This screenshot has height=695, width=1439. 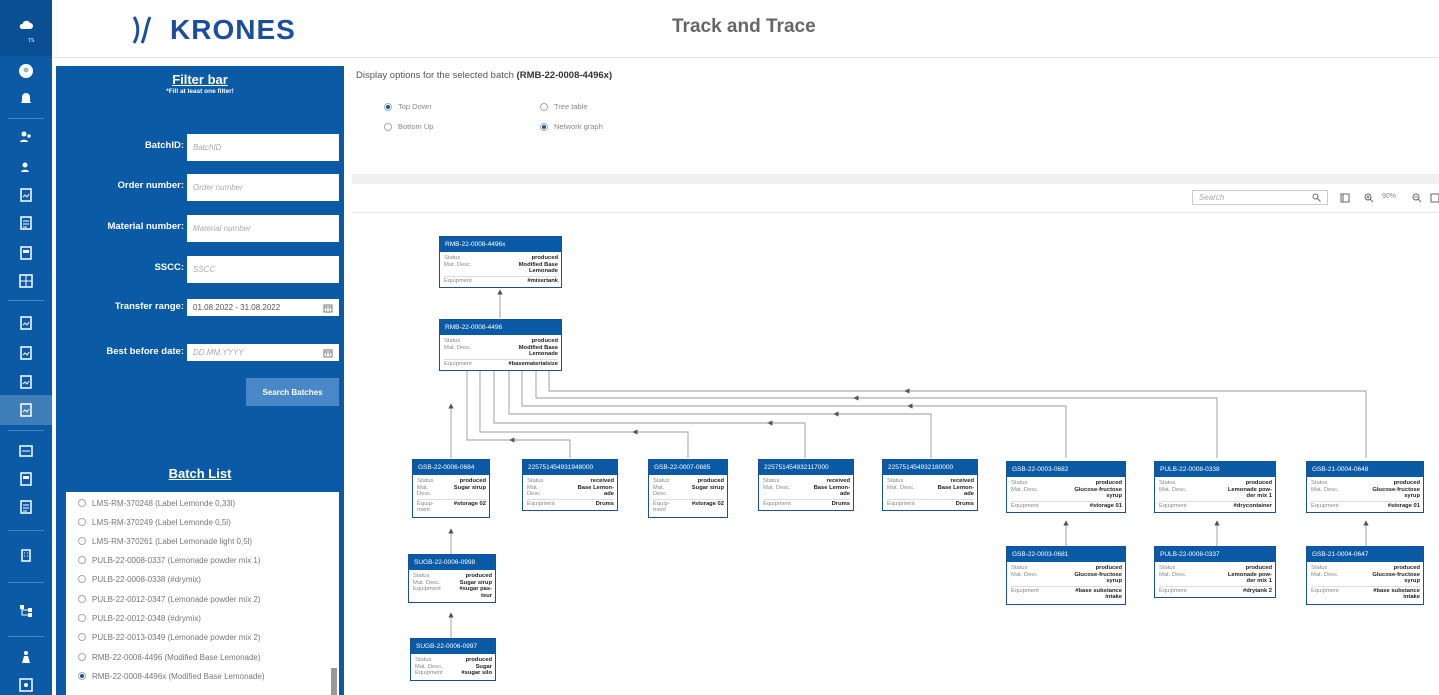 I want to click on best-before-field: DD.MM.YYYY, so click(x=263, y=352).